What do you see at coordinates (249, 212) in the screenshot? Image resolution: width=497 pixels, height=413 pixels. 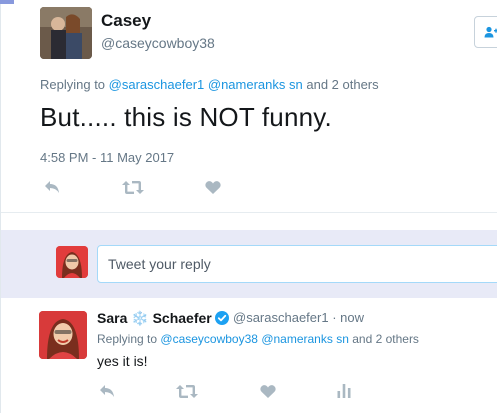 I see `divider` at bounding box center [249, 212].